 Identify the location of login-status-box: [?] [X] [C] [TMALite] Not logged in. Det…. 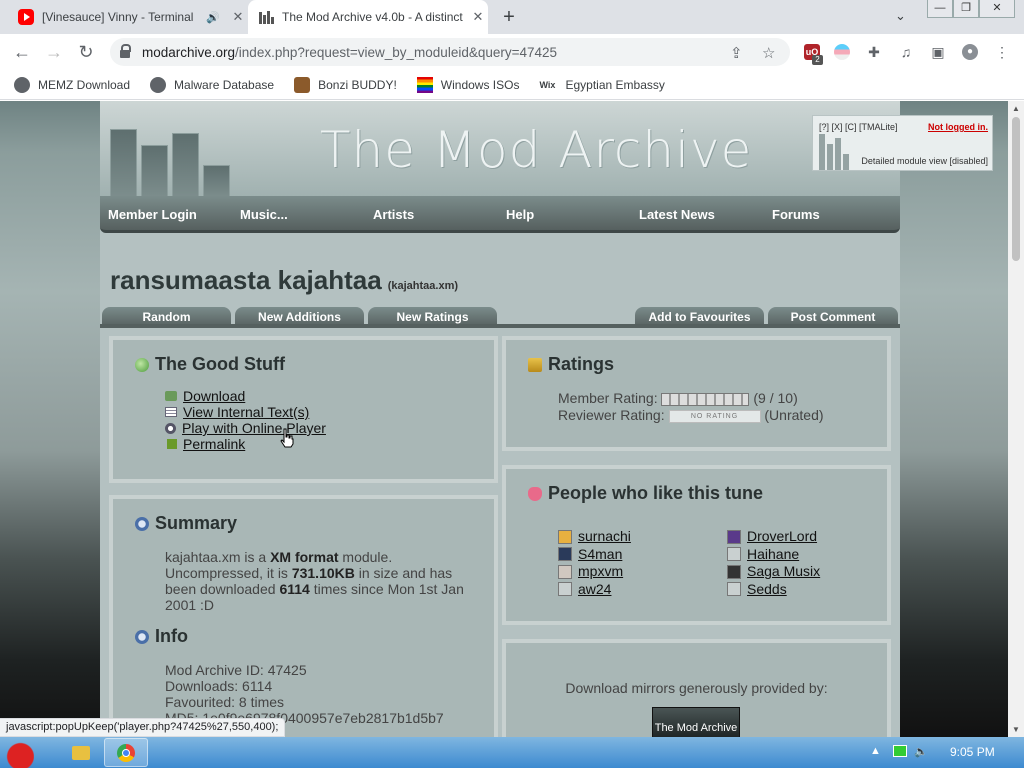
(902, 143).